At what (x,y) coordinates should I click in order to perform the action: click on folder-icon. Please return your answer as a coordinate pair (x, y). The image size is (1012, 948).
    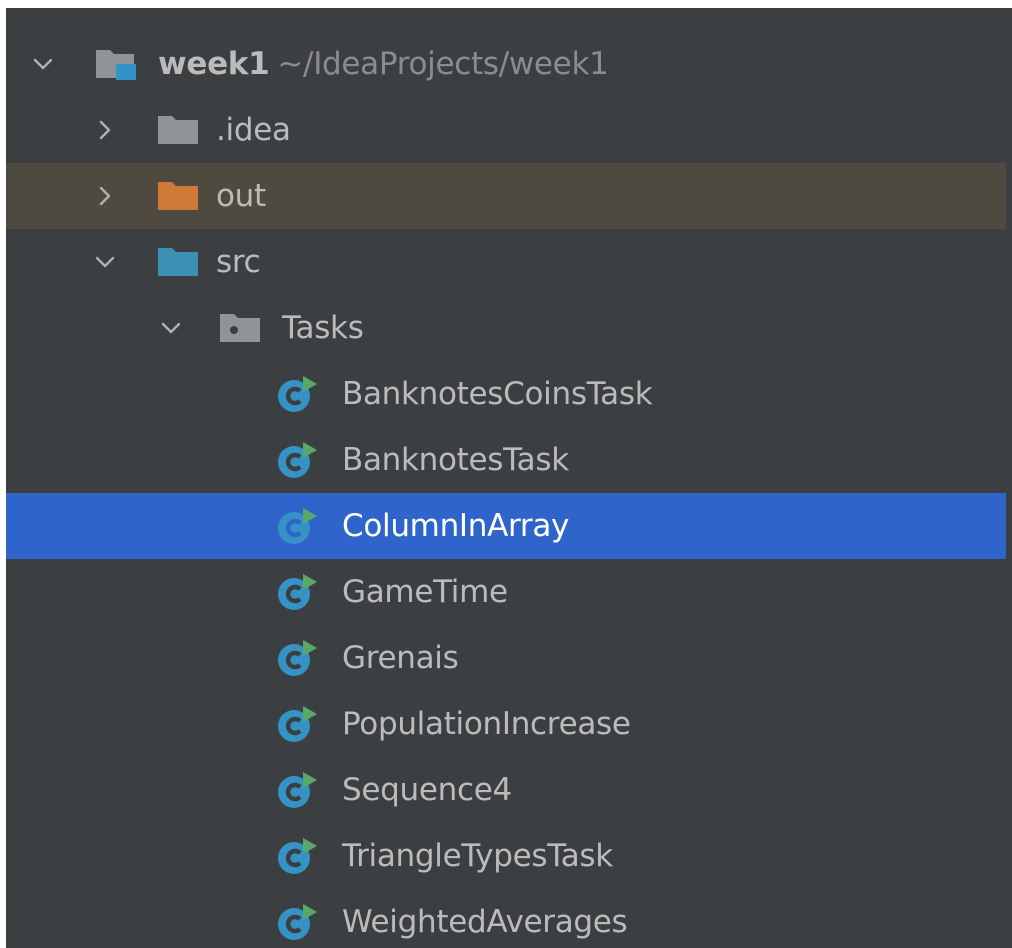
    Looking at the image, I should click on (178, 130).